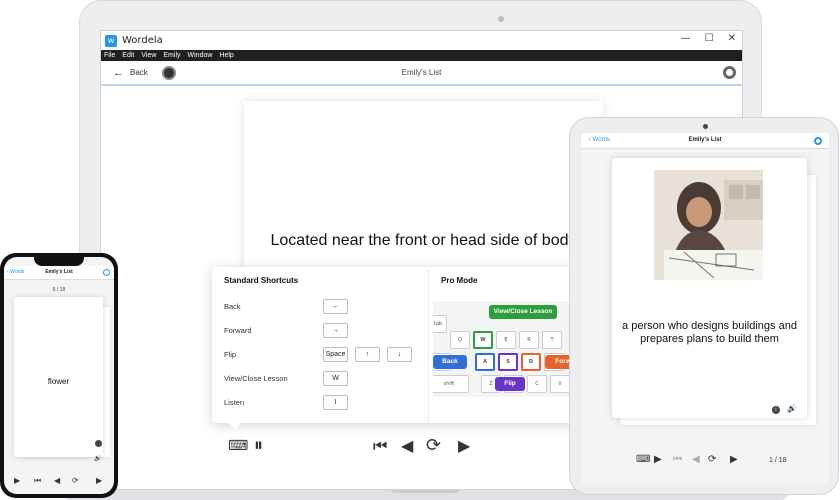 Image resolution: width=840 pixels, height=500 pixels. I want to click on kb-key-c: C, so click(537, 384).